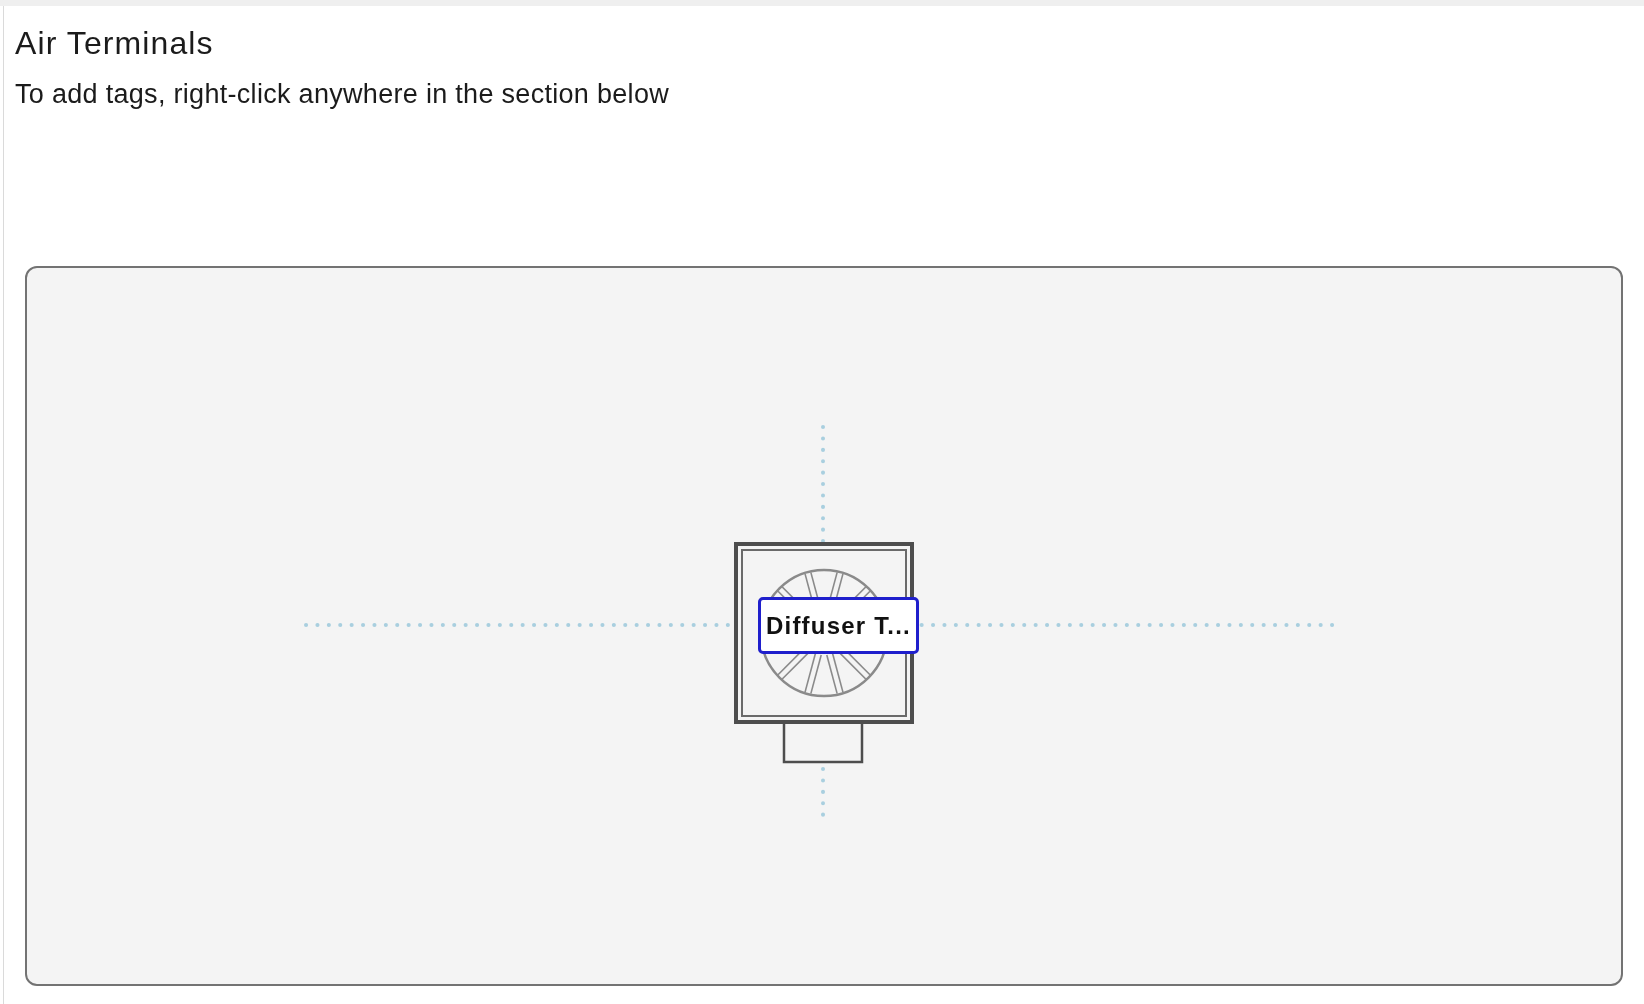 The width and height of the screenshot is (1644, 1004). I want to click on instruction-text: To add tags, right-click anywhere in the section below, so click(342, 94).